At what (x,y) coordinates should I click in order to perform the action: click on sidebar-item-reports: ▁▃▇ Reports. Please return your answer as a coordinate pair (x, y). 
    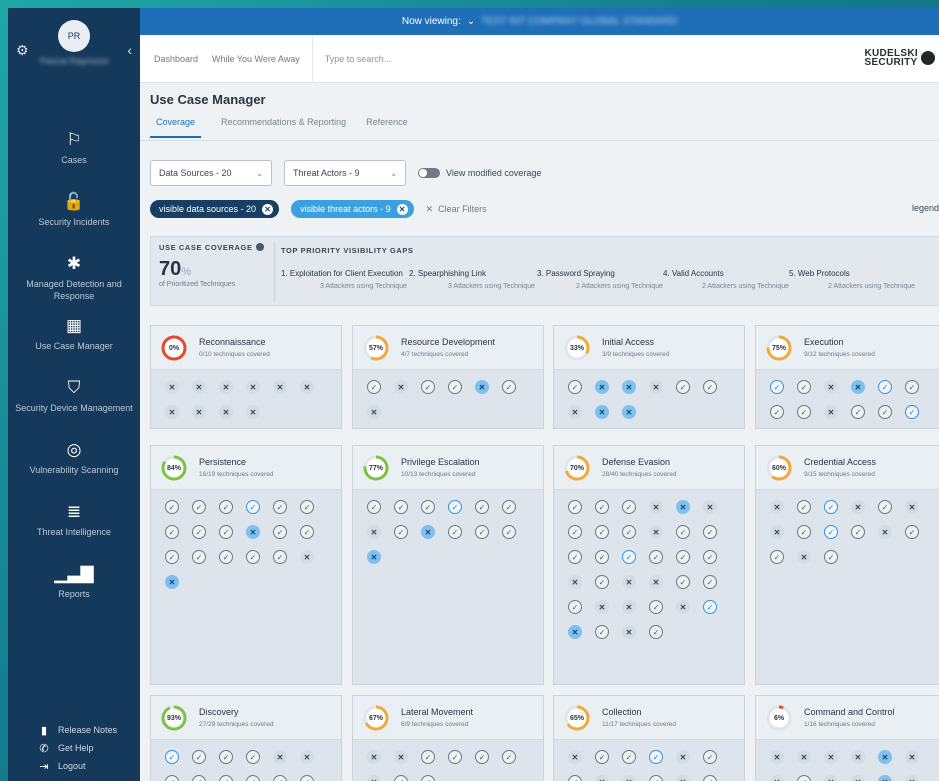
    Looking at the image, I should click on (74, 595).